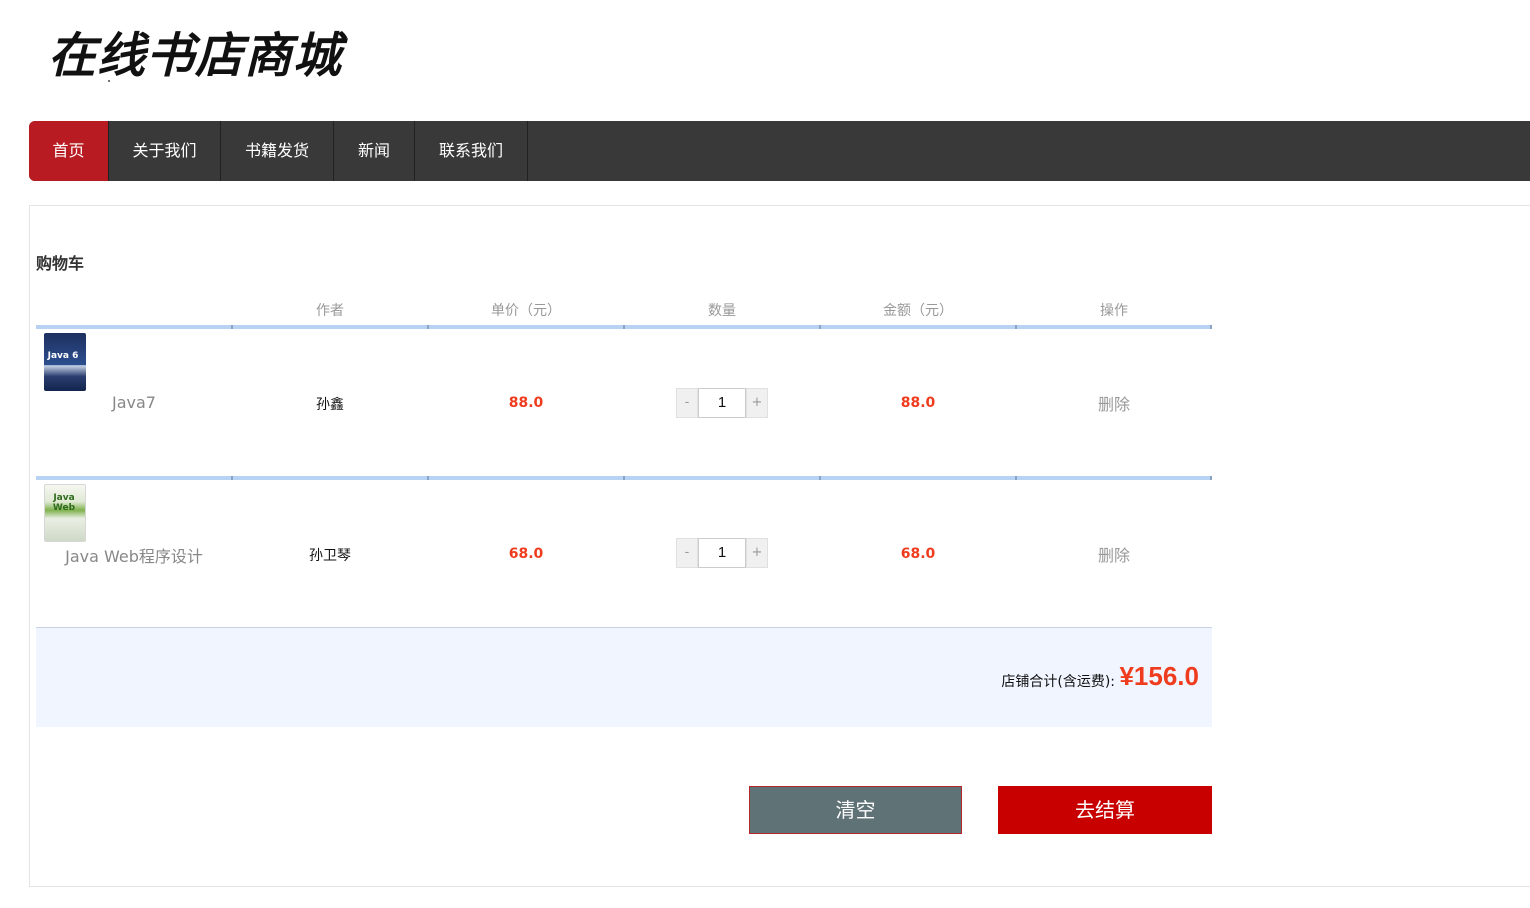 This screenshot has width=1530, height=908. Describe the element at coordinates (134, 555) in the screenshot. I see `book-name: Java Web程序设计` at that location.